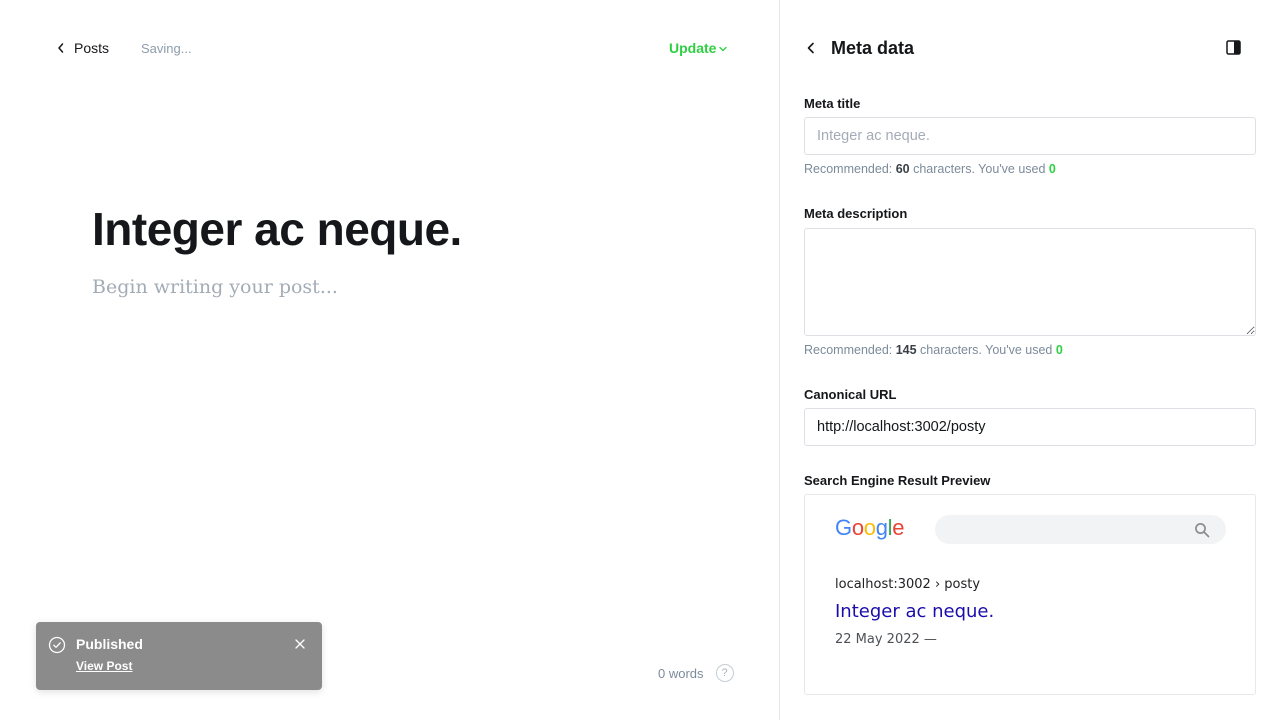  I want to click on sidebar-title: Meta data, so click(873, 48).